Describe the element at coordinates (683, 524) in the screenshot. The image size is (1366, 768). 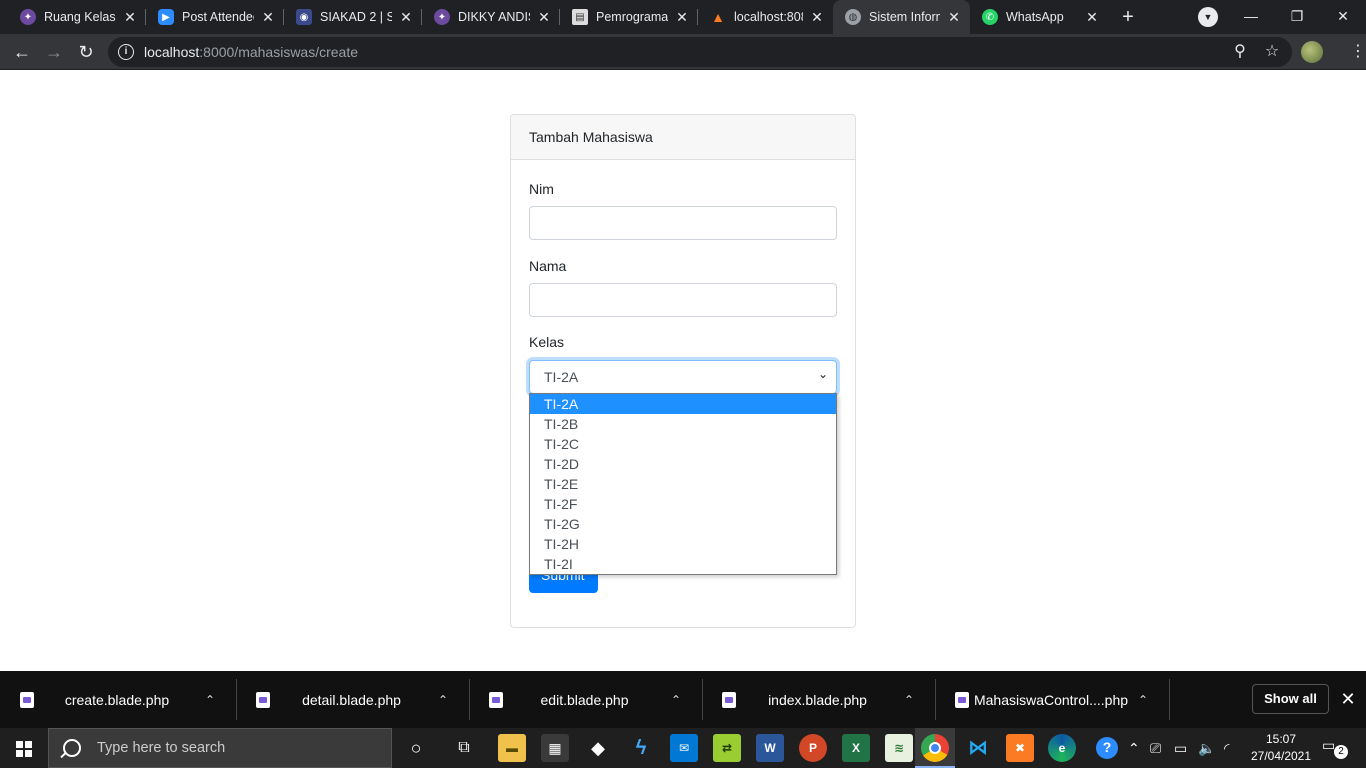
I see `kelas-option: TI-2G` at that location.